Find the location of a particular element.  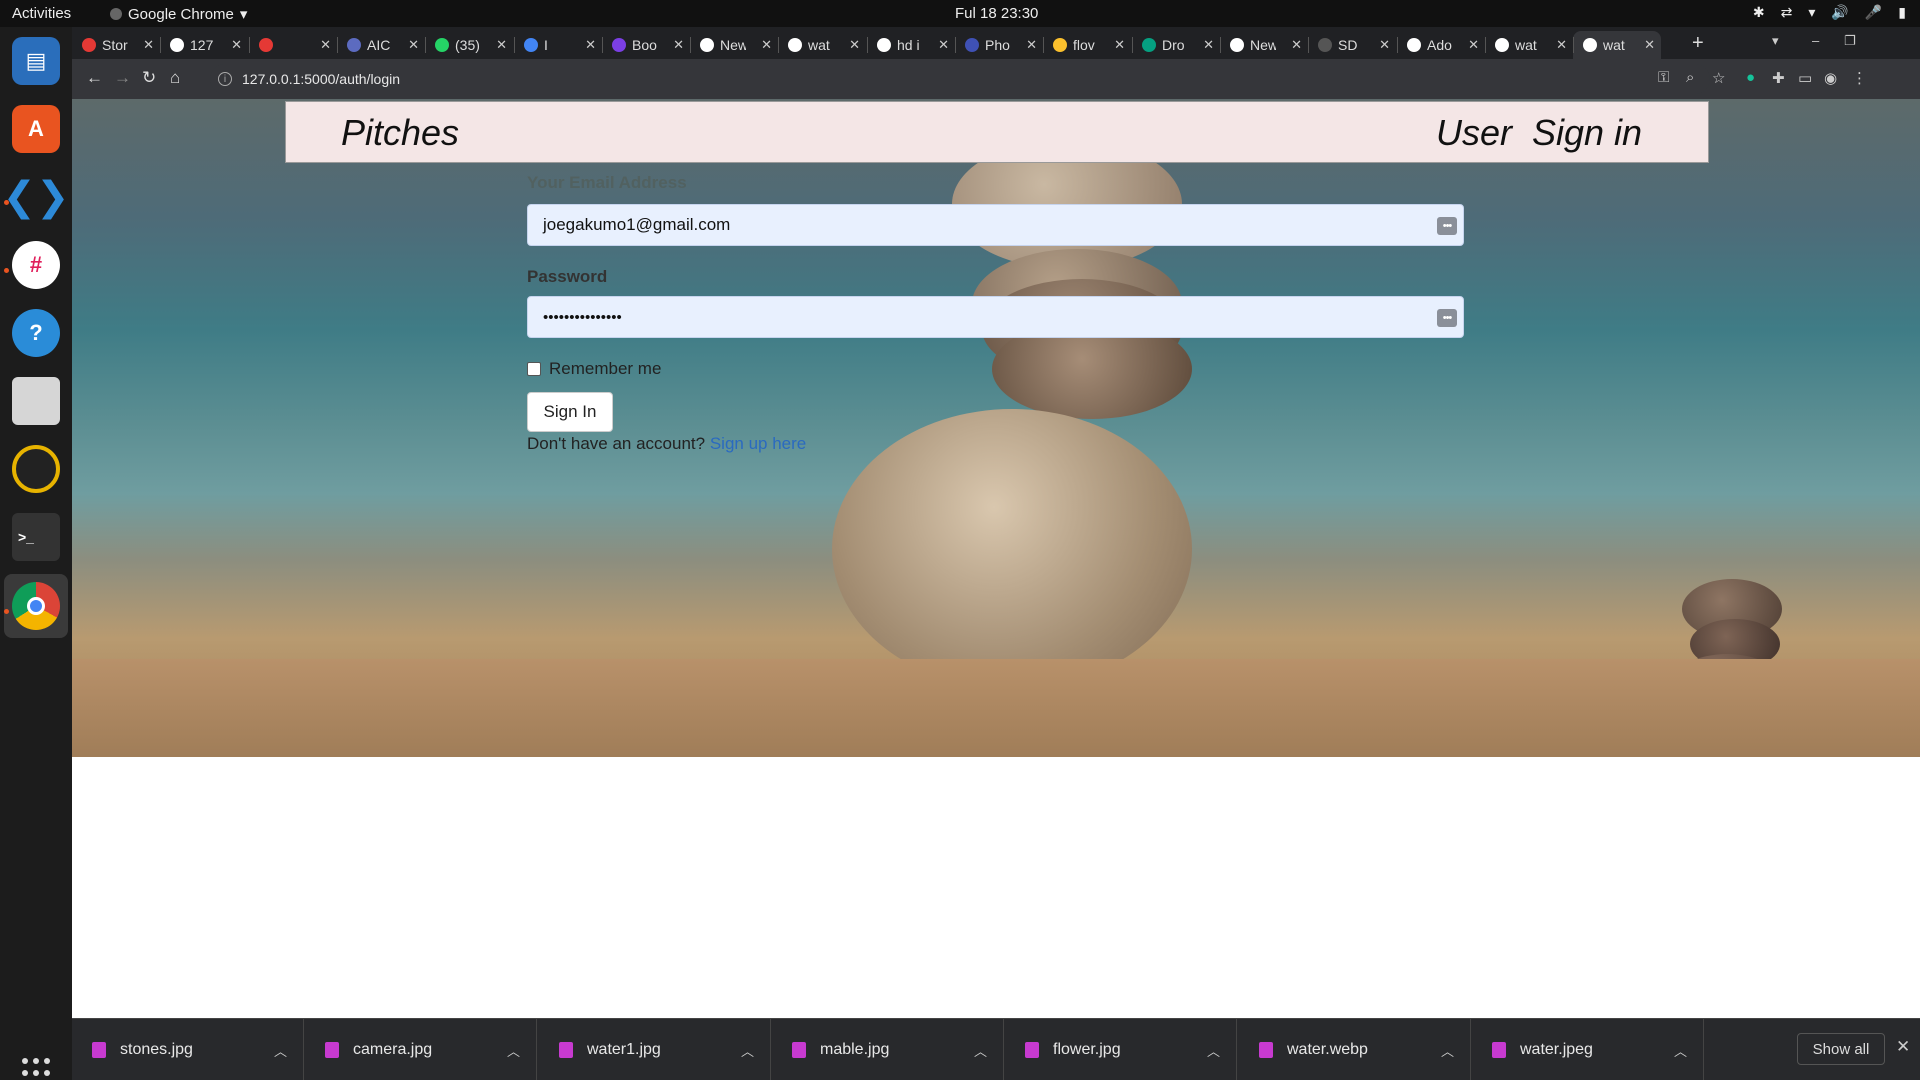

site-brand: Pitches is located at coordinates (400, 133).